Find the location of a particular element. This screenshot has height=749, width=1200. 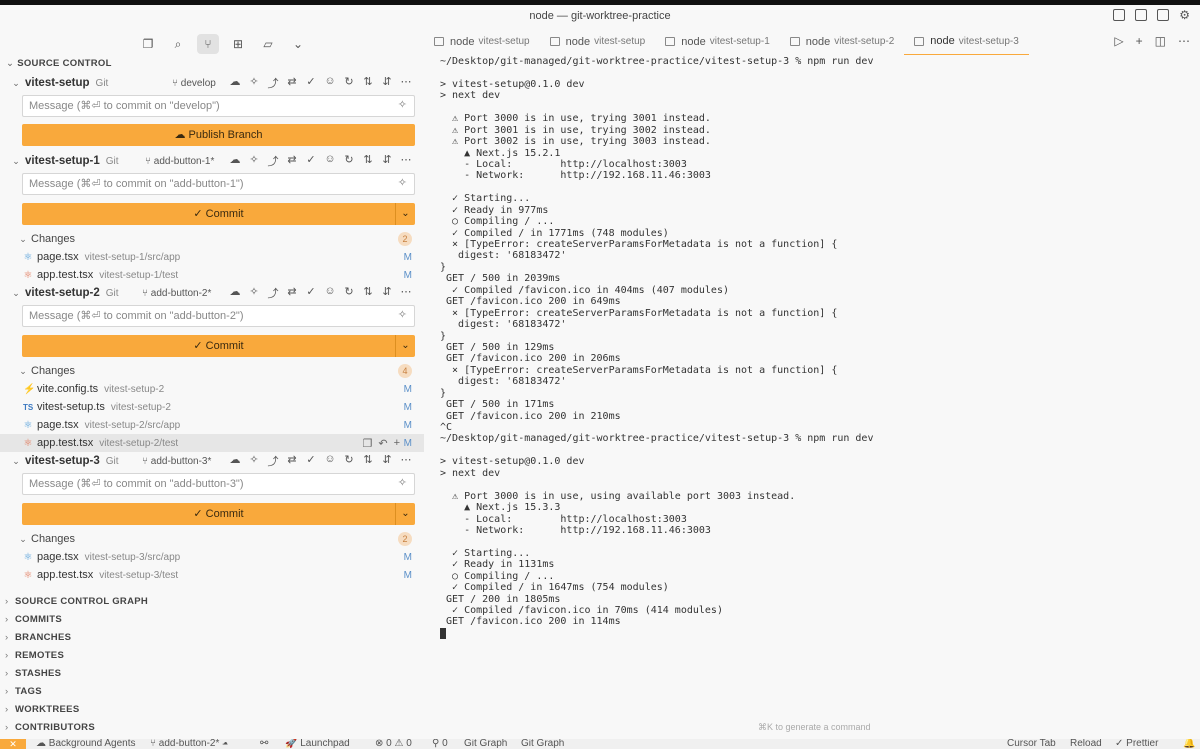

changed-file: ⚛ page.tsx vitest-setup-2/src/app M is located at coordinates (212, 425).